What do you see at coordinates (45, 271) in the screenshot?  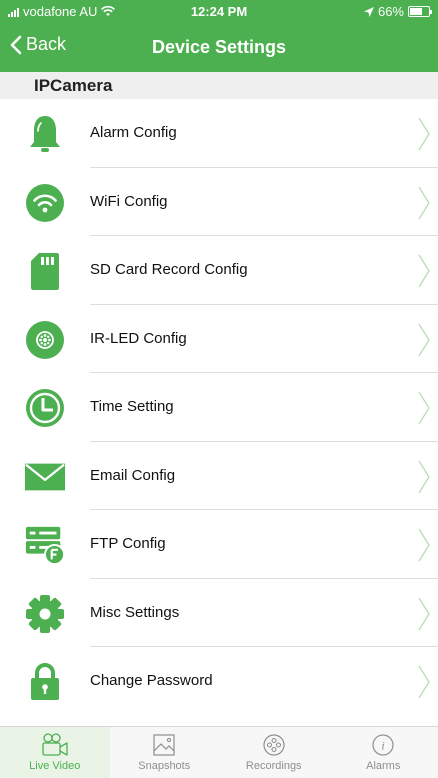 I see `sd-card-icon` at bounding box center [45, 271].